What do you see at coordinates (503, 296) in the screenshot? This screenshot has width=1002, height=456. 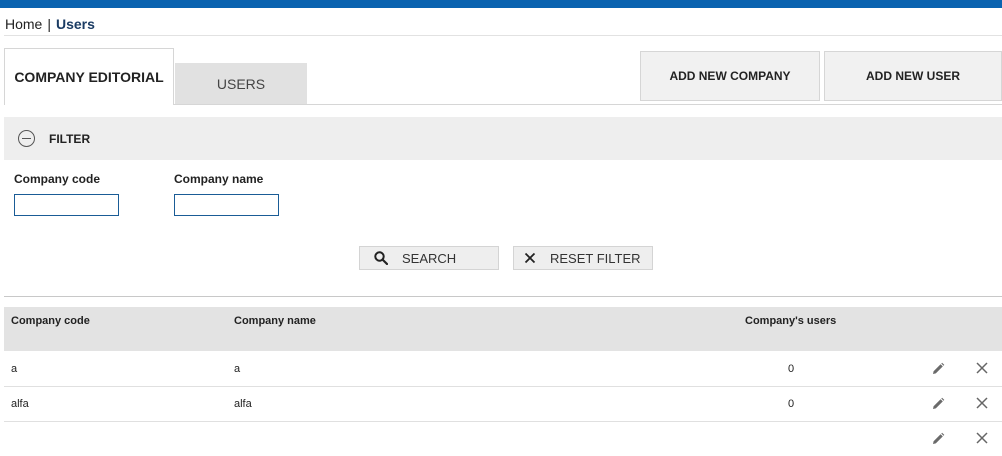 I see `table-top-divider` at bounding box center [503, 296].